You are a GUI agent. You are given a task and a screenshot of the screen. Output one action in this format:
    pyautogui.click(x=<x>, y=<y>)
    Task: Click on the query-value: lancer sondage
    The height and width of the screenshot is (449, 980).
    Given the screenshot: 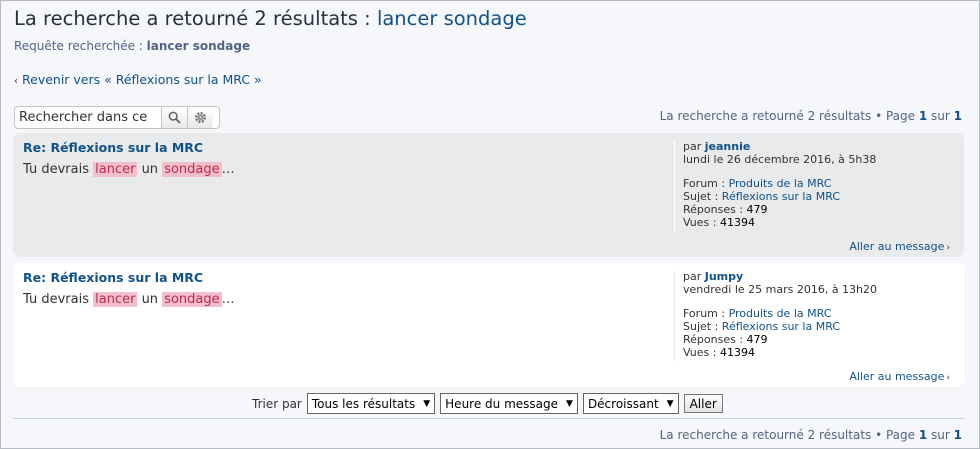 What is the action you would take?
    pyautogui.click(x=198, y=46)
    